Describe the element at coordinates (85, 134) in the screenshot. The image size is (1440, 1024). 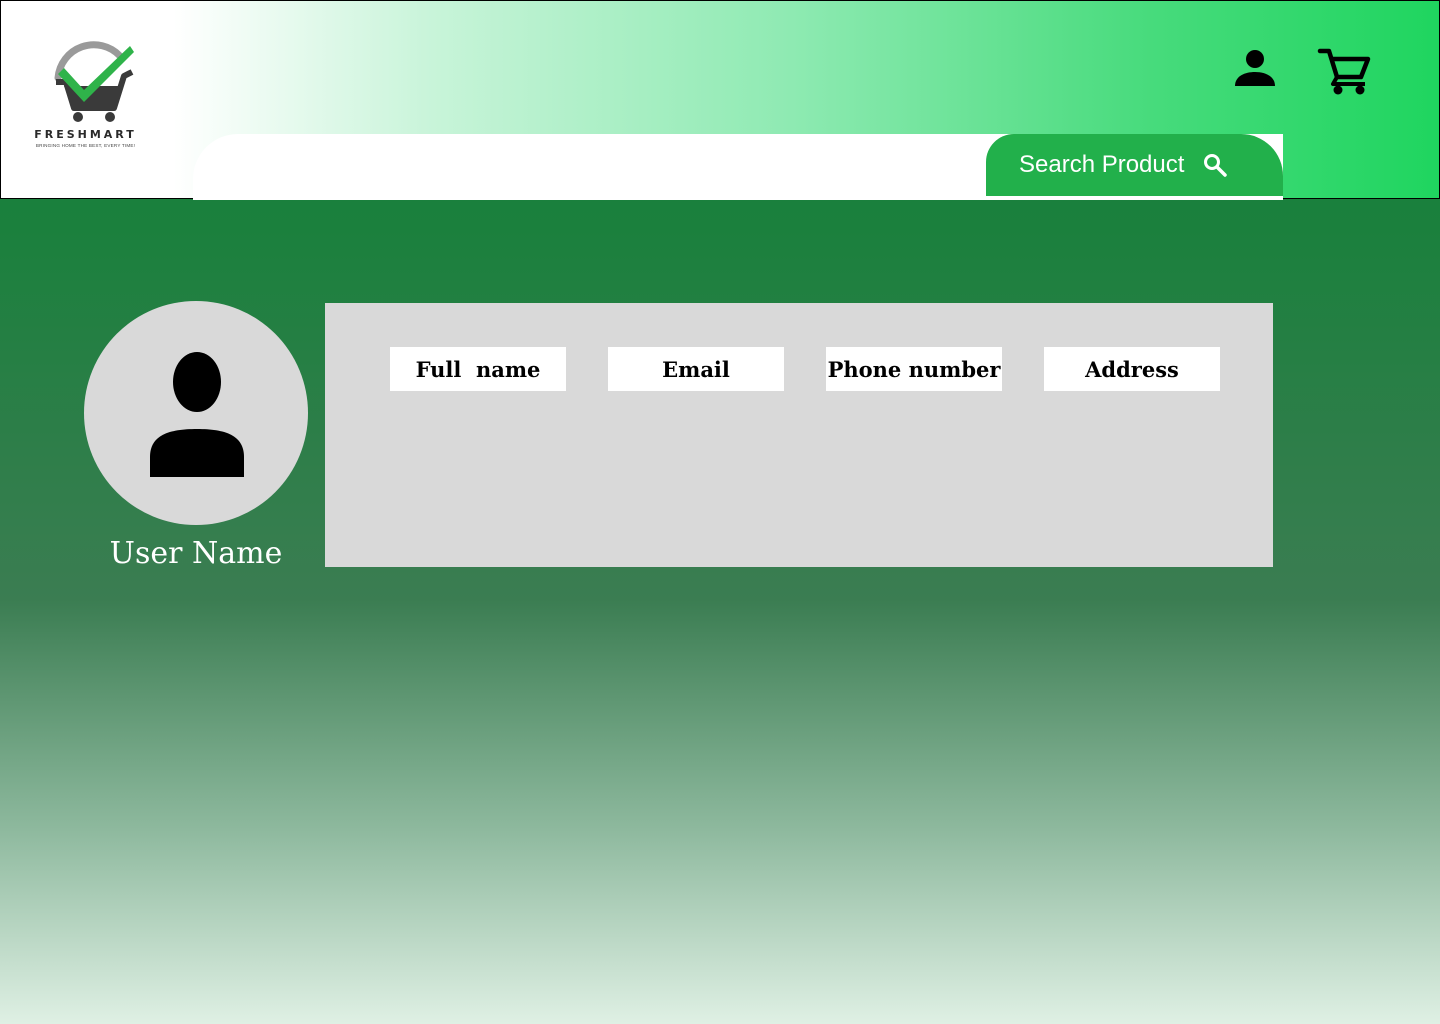
I see `logo-name: FRESHMART` at that location.